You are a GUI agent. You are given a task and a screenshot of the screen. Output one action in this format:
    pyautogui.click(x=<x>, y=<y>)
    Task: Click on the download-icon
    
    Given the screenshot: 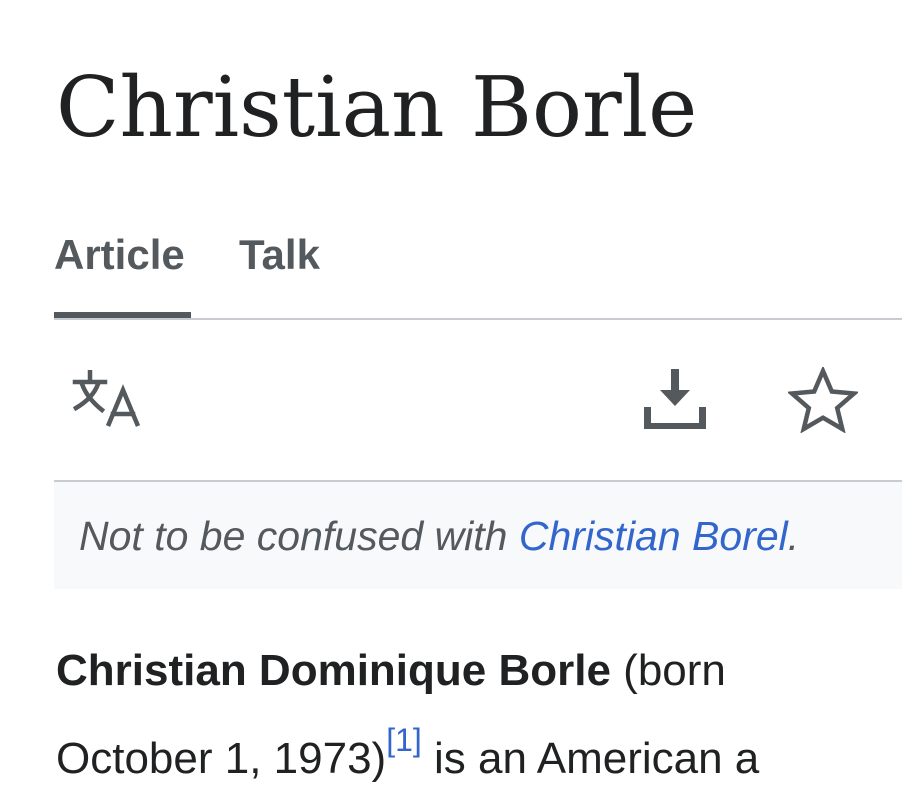 What is the action you would take?
    pyautogui.click(x=675, y=399)
    